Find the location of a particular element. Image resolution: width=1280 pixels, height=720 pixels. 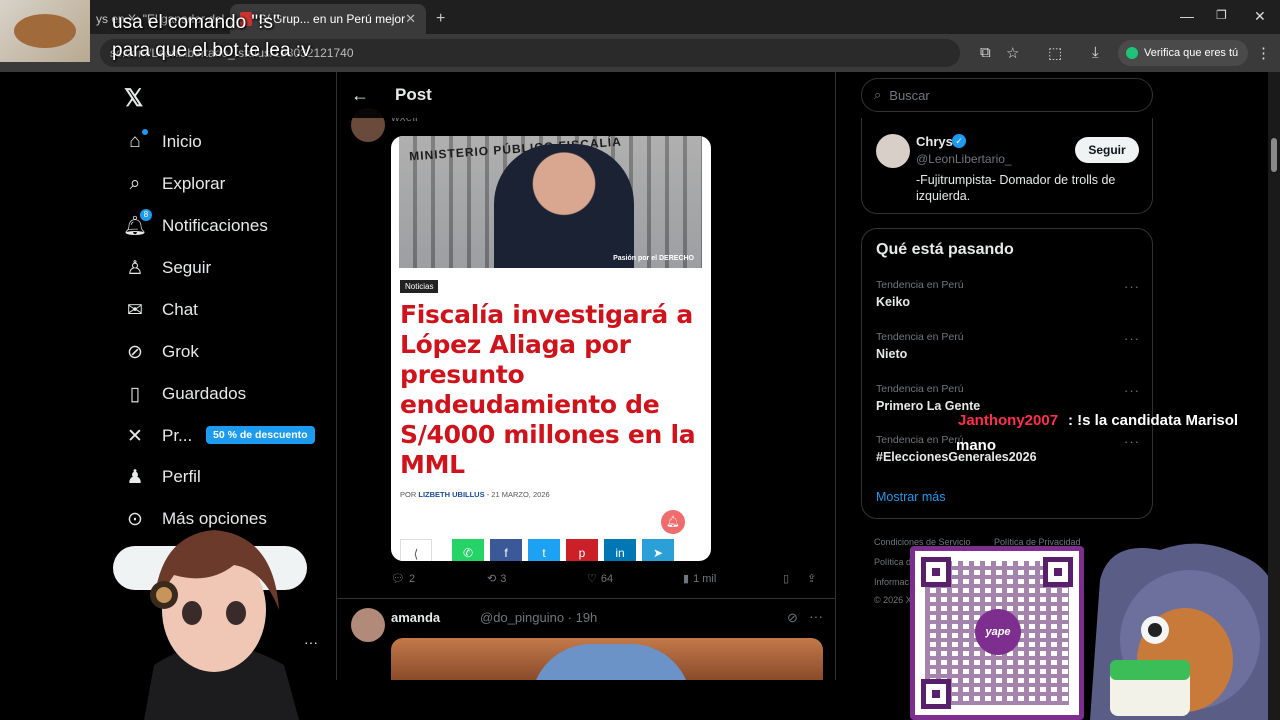

verify-chip: Verifica que eres tú is located at coordinates (1183, 53).